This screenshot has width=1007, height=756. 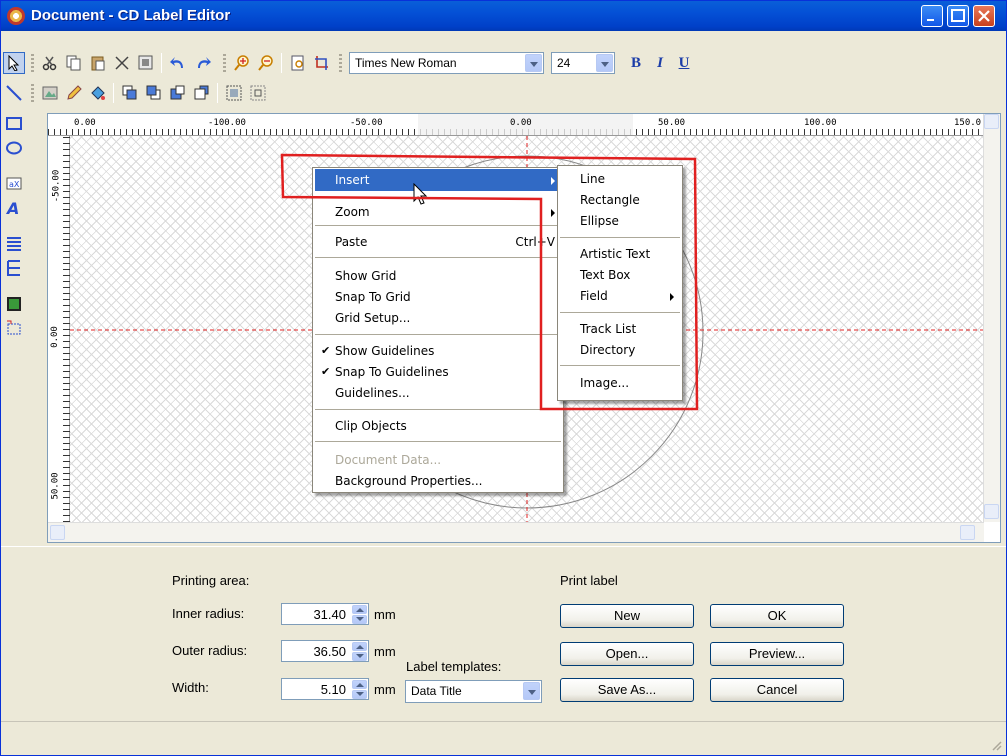 I want to click on send-backward-button, so click(x=202, y=93).